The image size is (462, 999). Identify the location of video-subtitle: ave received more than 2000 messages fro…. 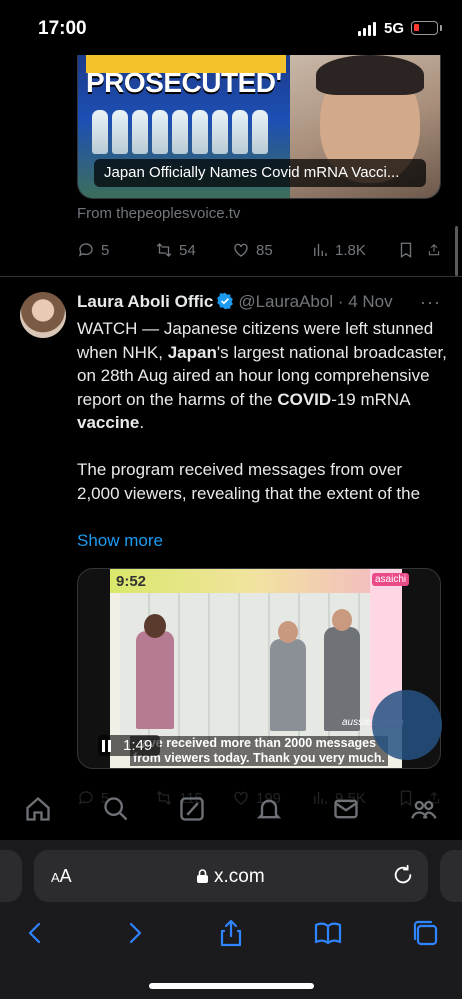
(259, 751).